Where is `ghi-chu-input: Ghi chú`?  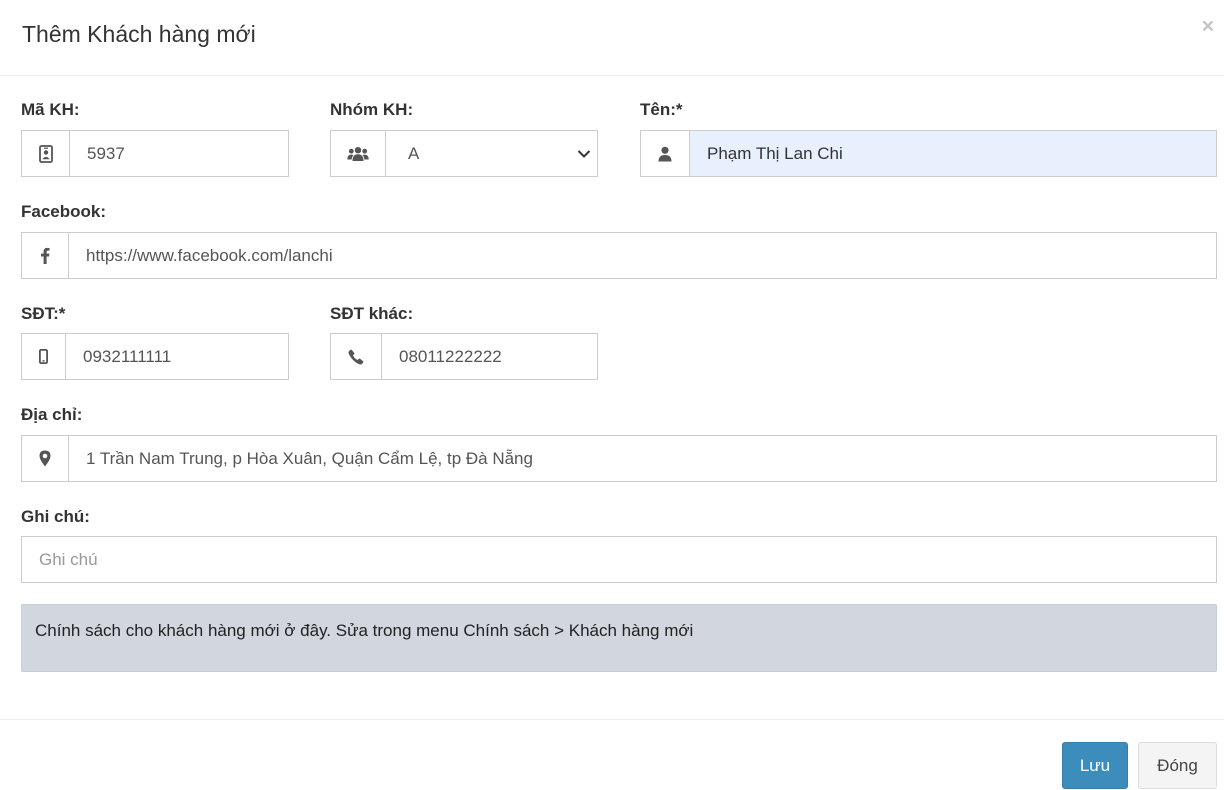 ghi-chu-input: Ghi chú is located at coordinates (619, 559).